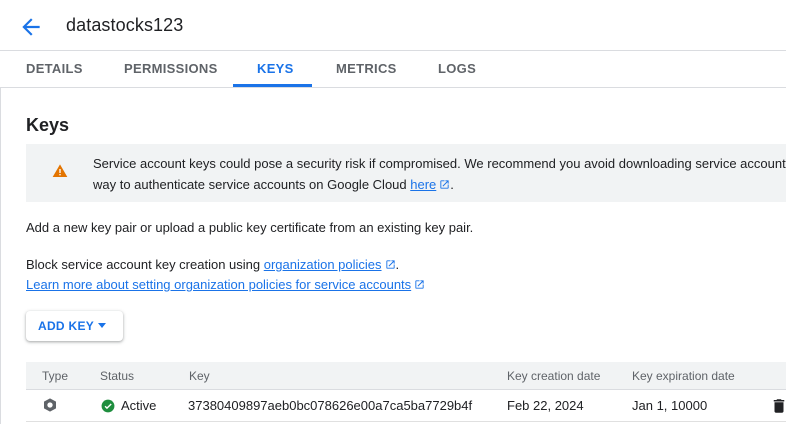  Describe the element at coordinates (117, 376) in the screenshot. I see `column-header-status: Status` at that location.